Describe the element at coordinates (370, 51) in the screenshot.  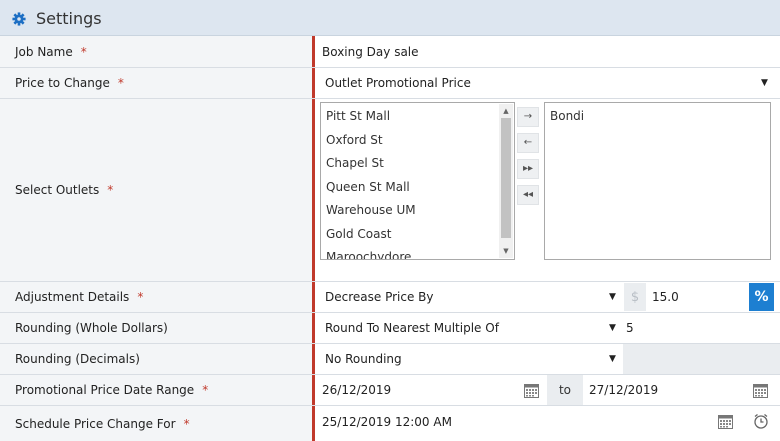
I see `job-name-input: Boxing Day sale` at that location.